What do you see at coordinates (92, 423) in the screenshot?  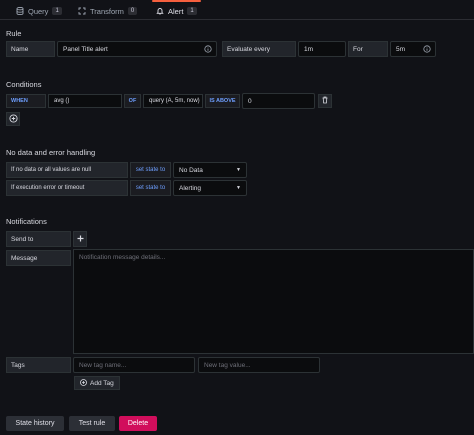 I see `test-rule-button: Test rule` at bounding box center [92, 423].